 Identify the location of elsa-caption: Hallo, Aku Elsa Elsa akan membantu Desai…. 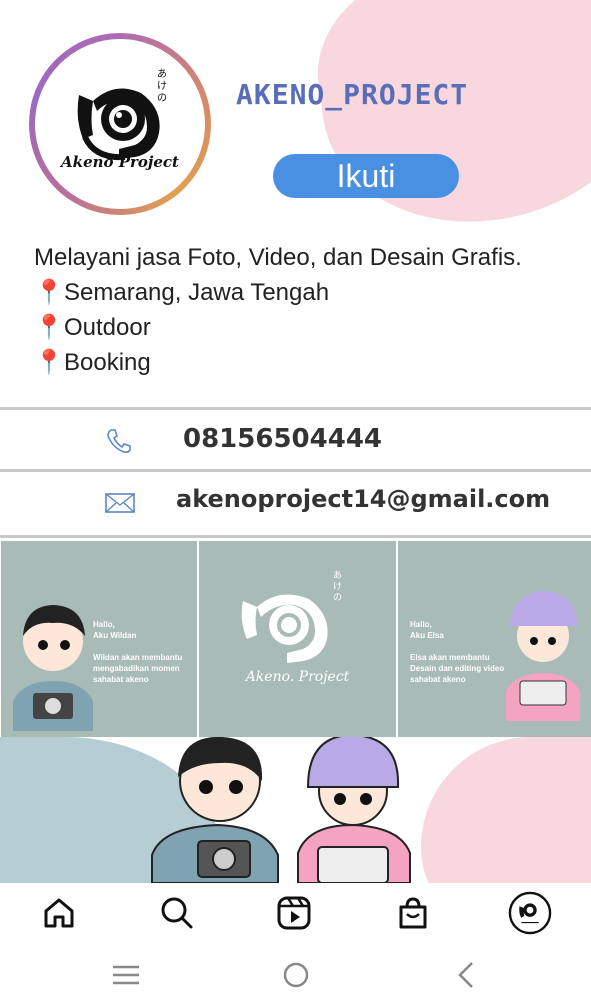
(457, 652).